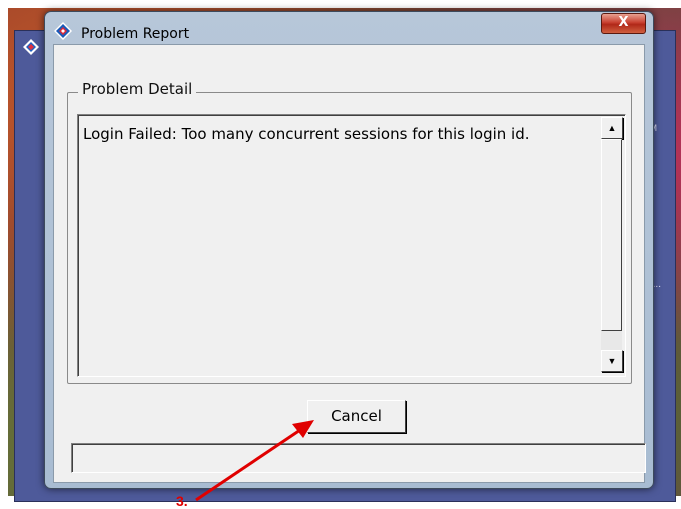 Image resolution: width=681 pixels, height=509 pixels. Describe the element at coordinates (623, 23) in the screenshot. I see `close-button: X` at that location.